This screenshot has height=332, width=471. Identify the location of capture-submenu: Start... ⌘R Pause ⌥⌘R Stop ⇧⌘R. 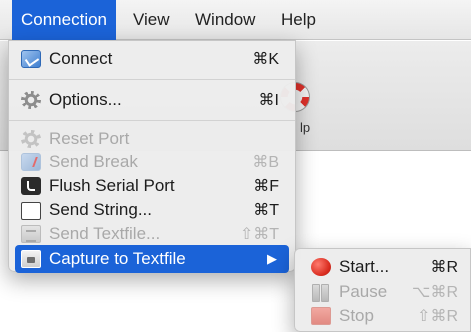
(382, 290).